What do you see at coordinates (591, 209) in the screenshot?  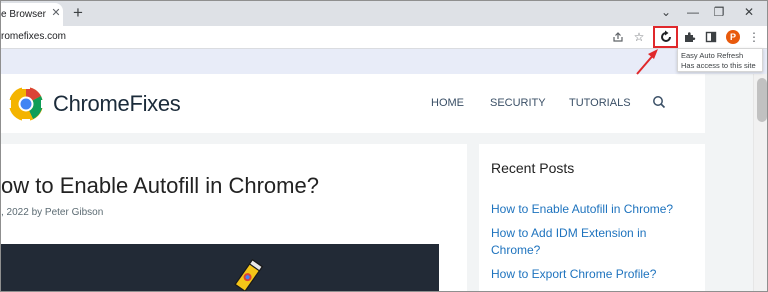 I see `recent-post-link: How to Enable Autofill in Chrome?` at bounding box center [591, 209].